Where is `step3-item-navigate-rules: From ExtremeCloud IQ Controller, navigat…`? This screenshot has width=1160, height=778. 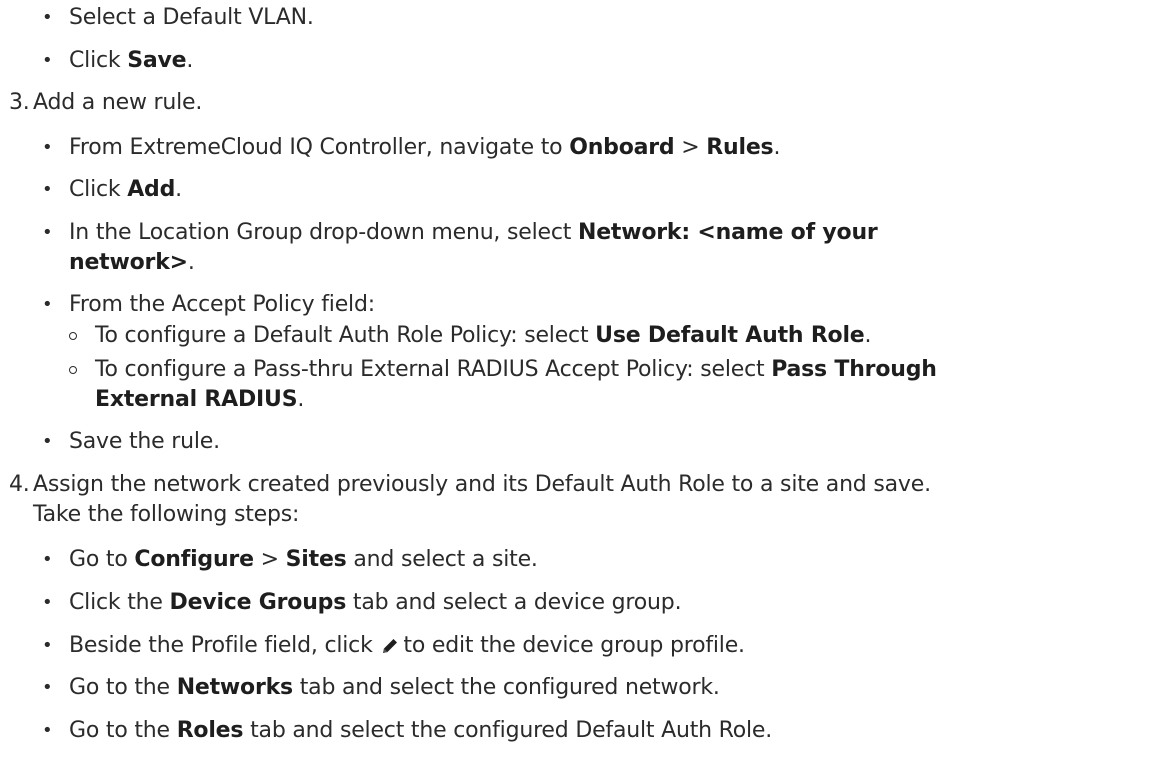 step3-item-navigate-rules: From ExtremeCloud IQ Controller, navigat… is located at coordinates (425, 147).